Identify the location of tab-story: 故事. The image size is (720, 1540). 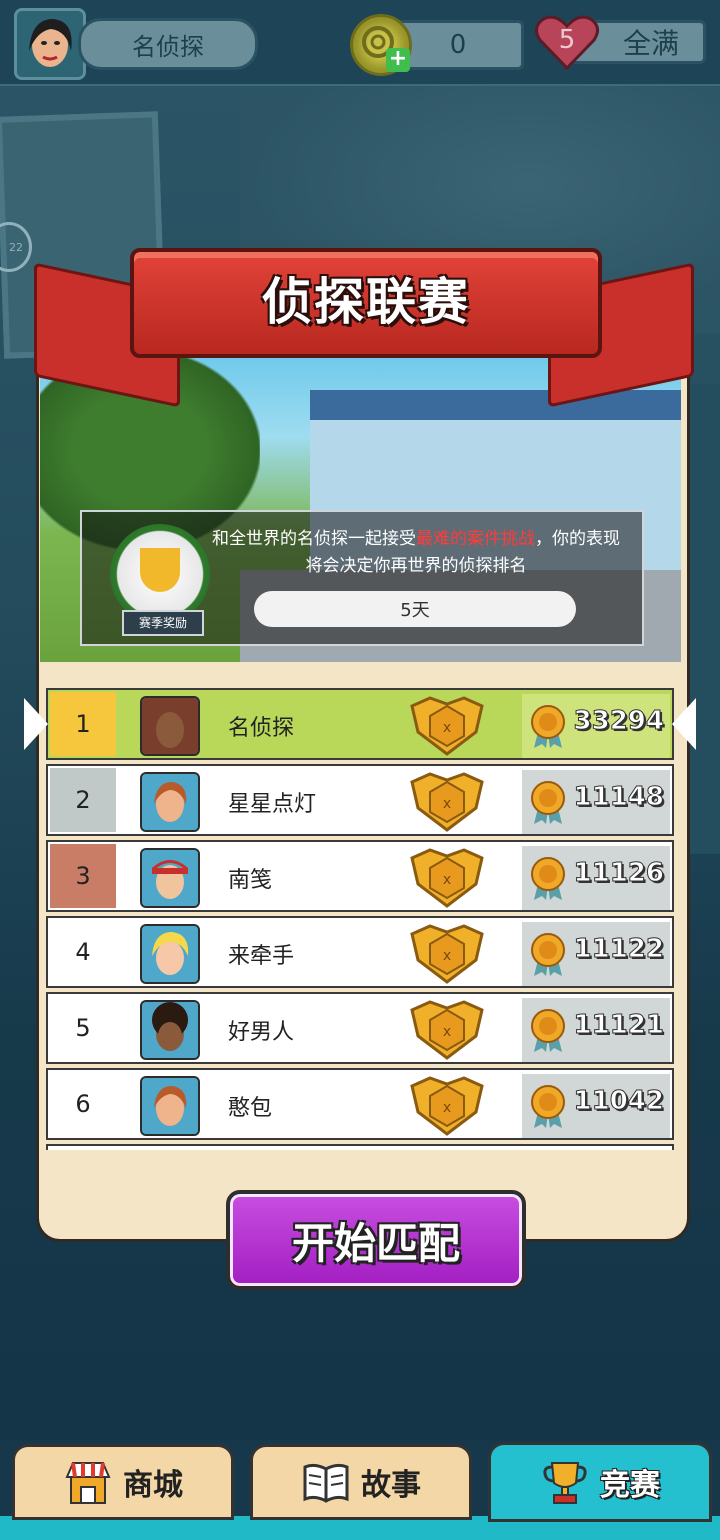
(361, 1482).